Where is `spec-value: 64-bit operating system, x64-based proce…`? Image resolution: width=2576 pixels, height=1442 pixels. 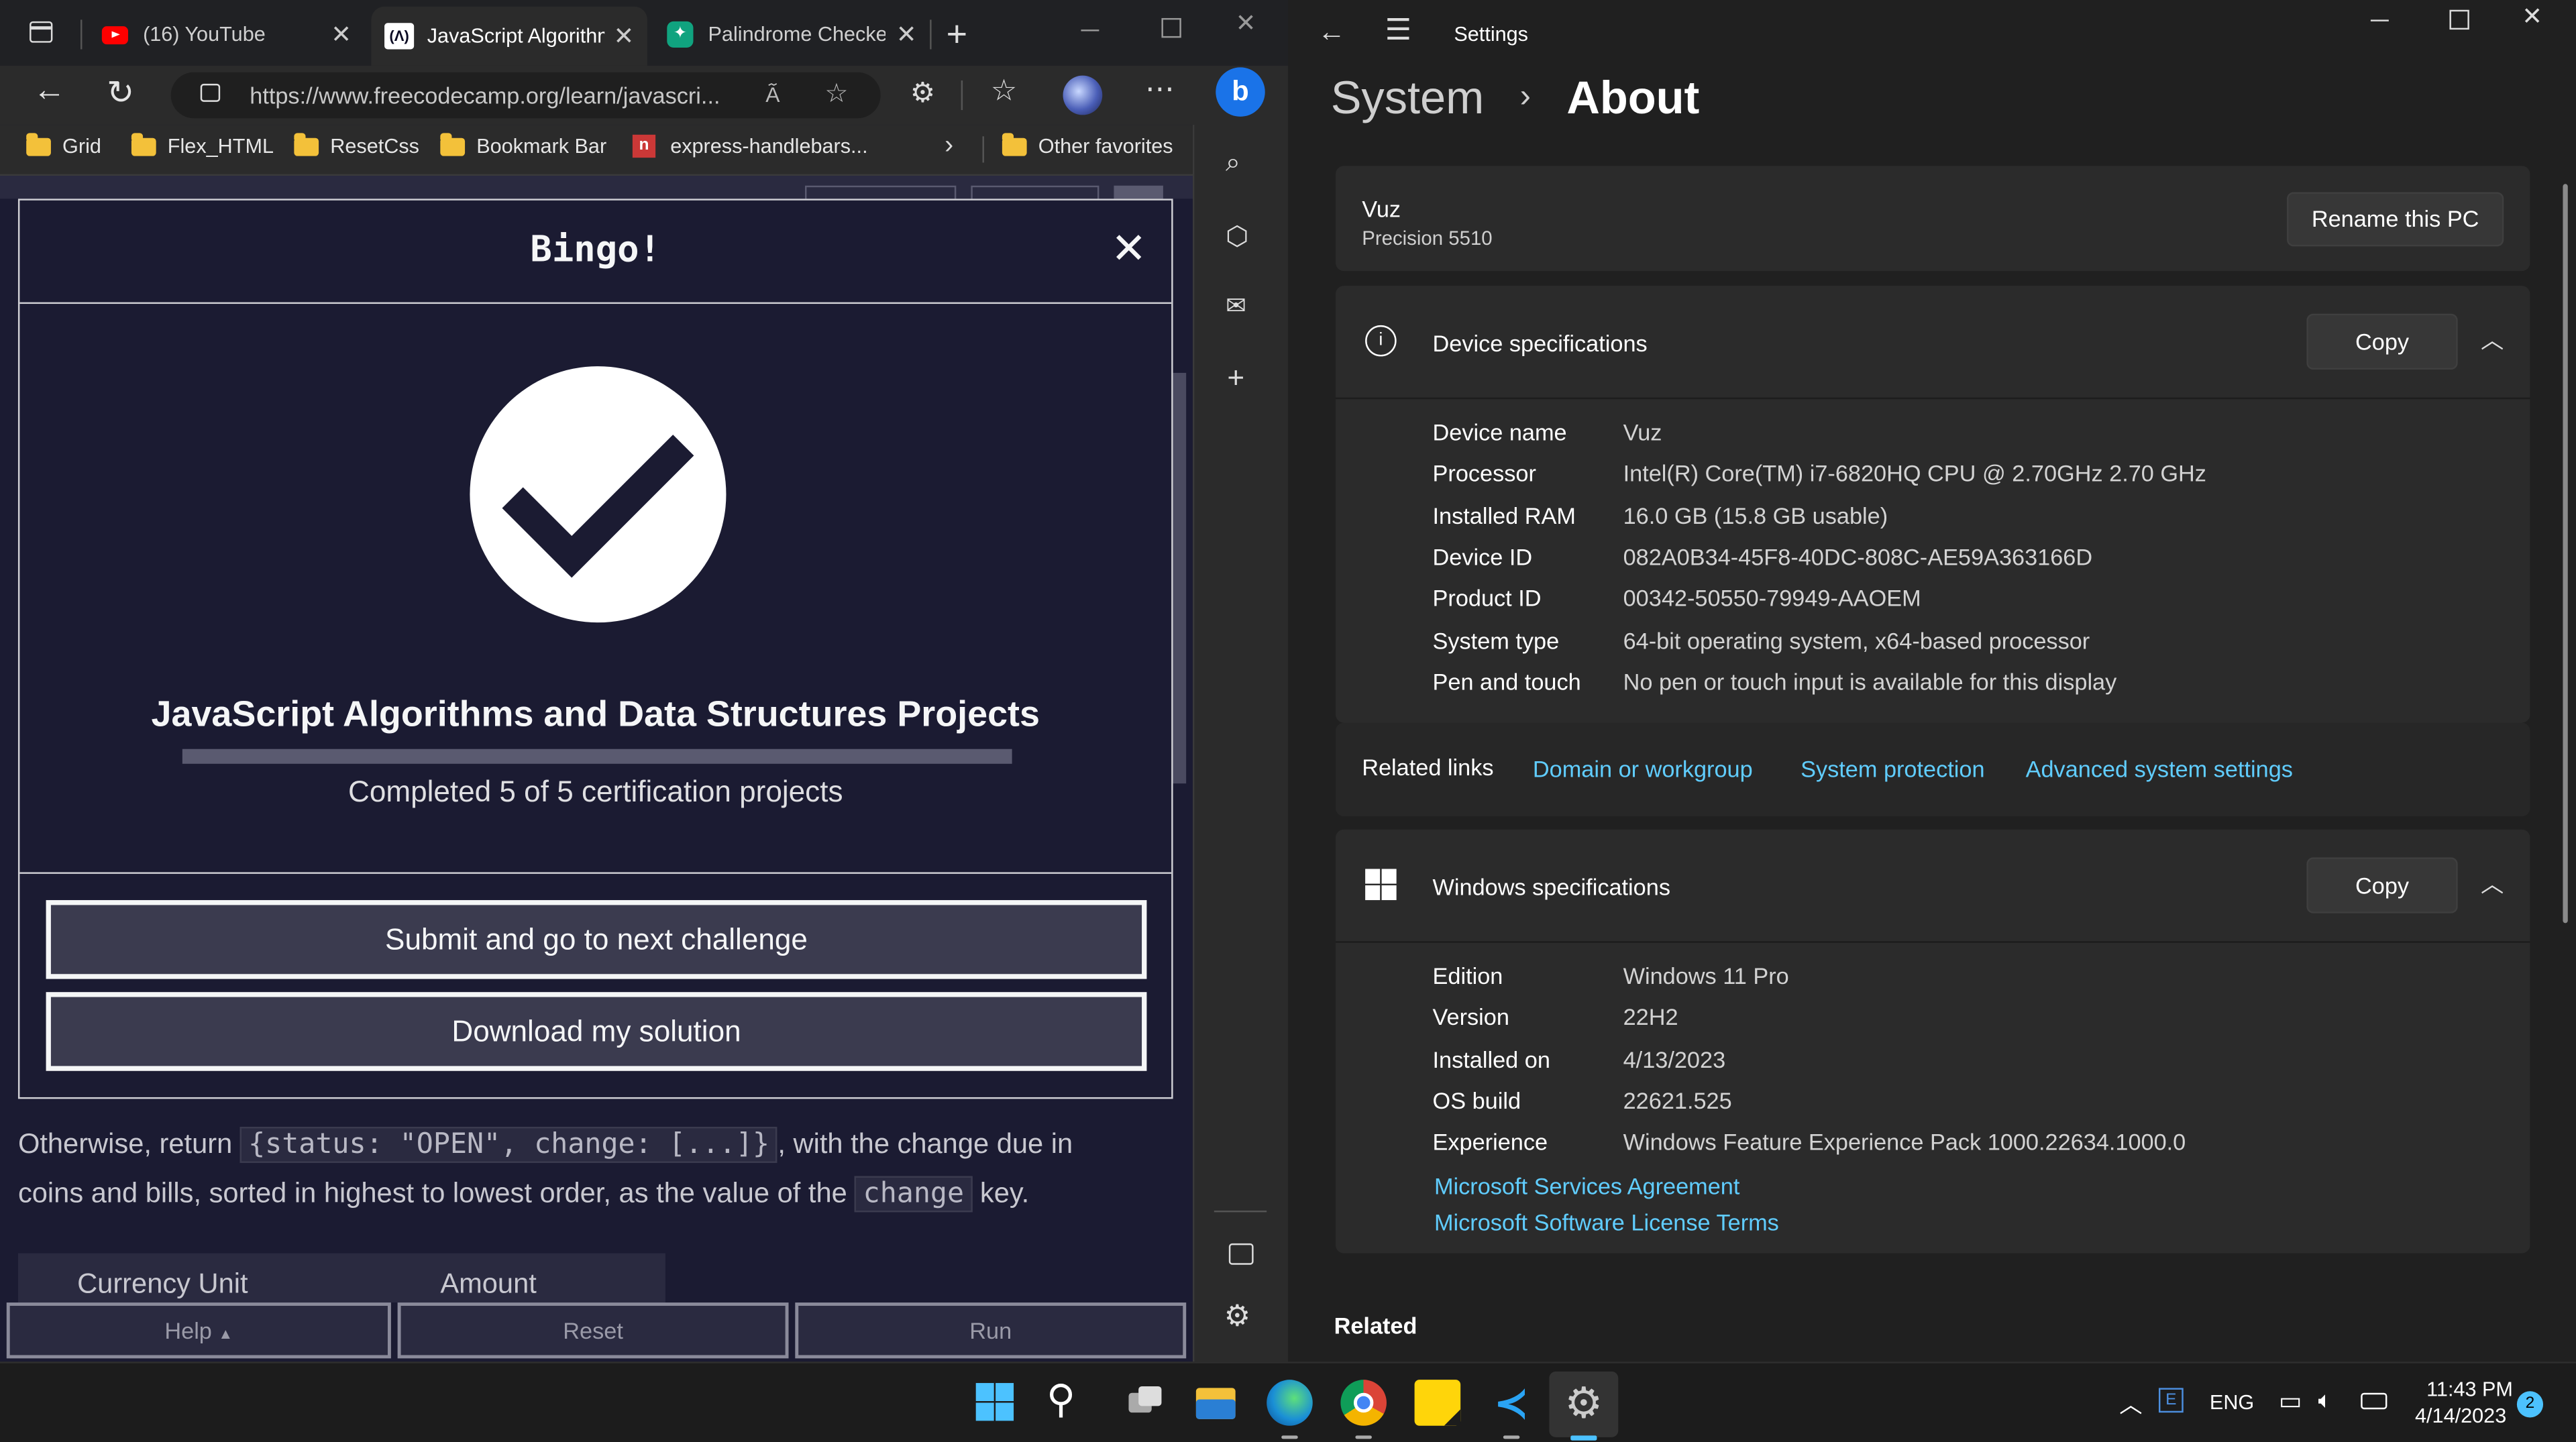
spec-value: 64-bit operating system, x64-based proce… is located at coordinates (1856, 639).